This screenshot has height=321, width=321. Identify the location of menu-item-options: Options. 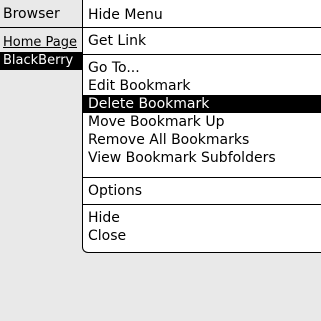
(202, 191).